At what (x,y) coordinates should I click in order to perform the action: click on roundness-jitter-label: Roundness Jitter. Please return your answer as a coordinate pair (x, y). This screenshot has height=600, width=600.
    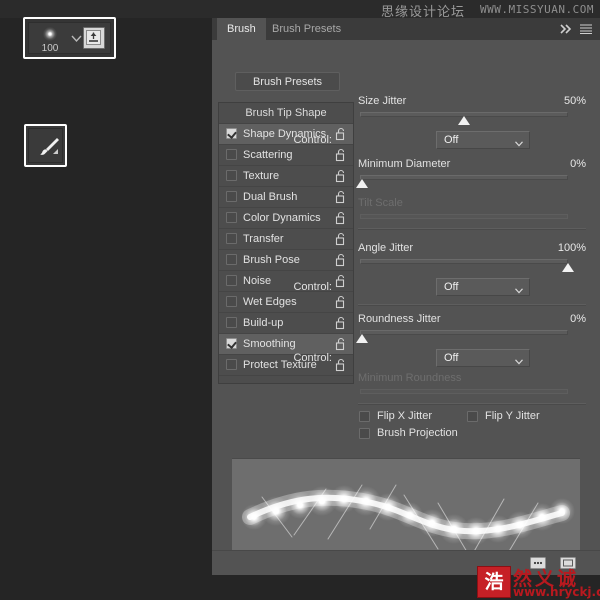
    Looking at the image, I should click on (399, 319).